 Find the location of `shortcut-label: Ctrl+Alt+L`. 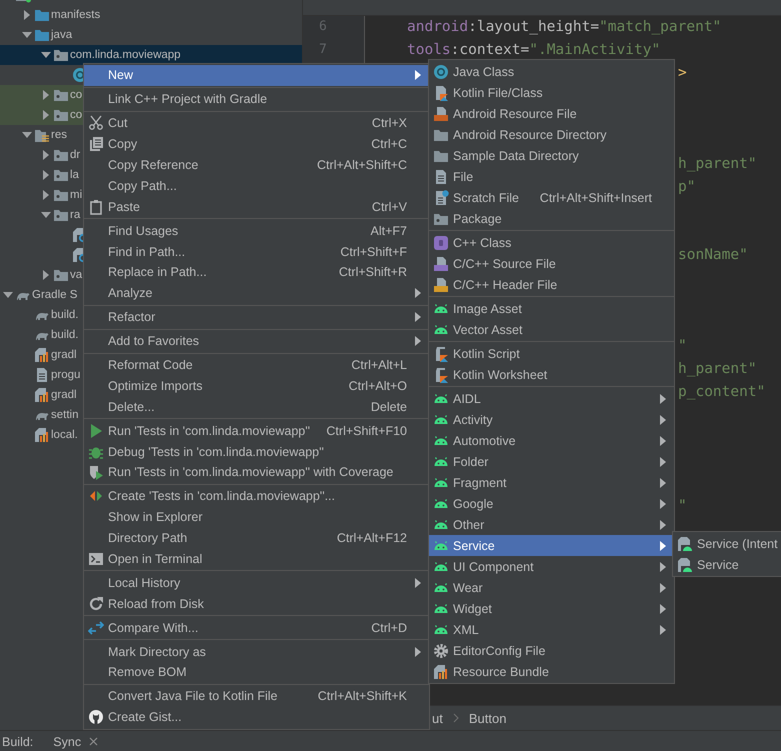

shortcut-label: Ctrl+Alt+L is located at coordinates (379, 365).